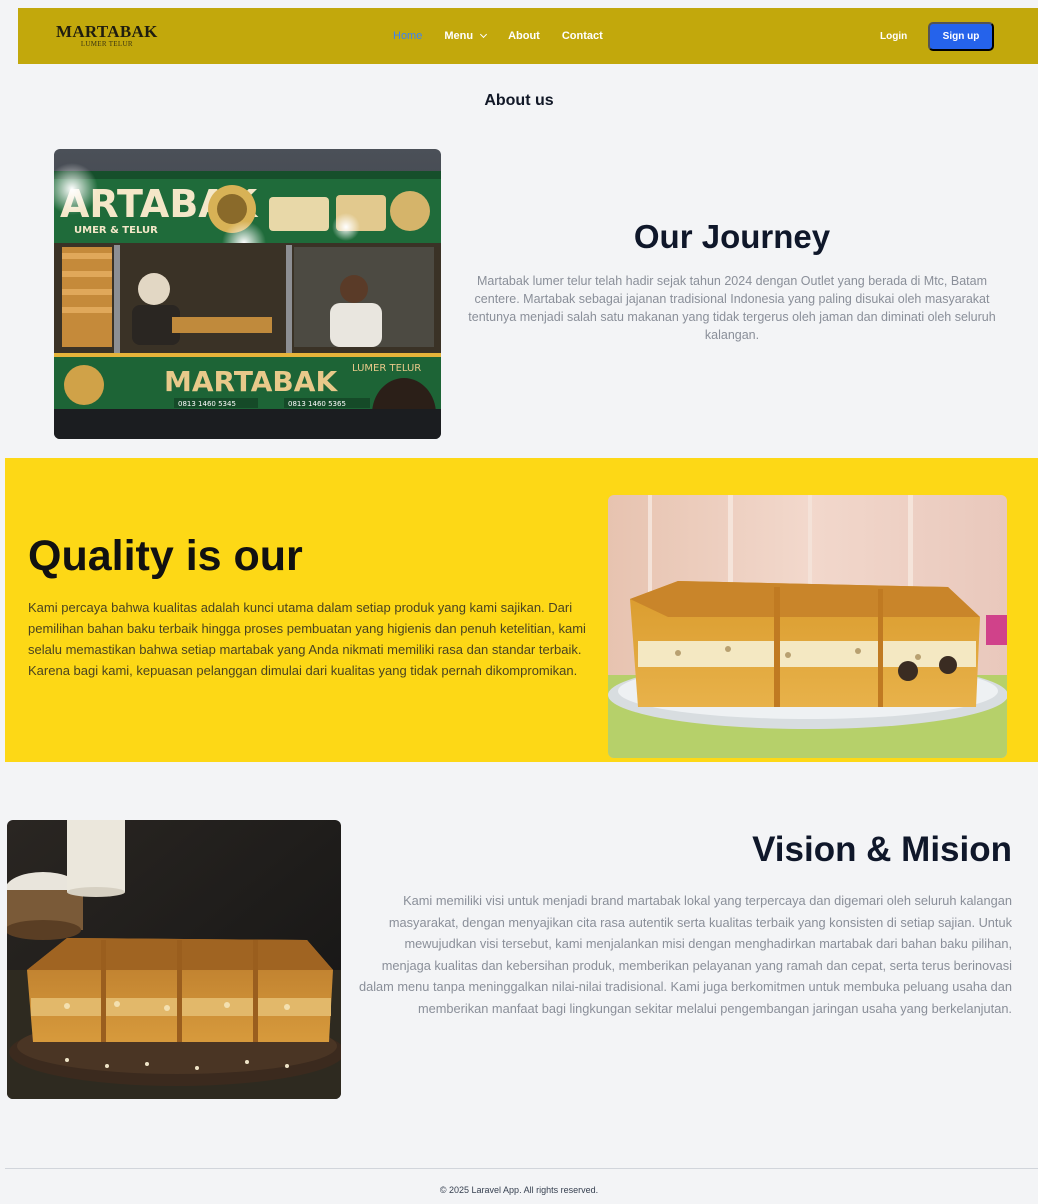 The height and width of the screenshot is (1204, 1038). I want to click on martabak-nuts-photo, so click(174, 959).